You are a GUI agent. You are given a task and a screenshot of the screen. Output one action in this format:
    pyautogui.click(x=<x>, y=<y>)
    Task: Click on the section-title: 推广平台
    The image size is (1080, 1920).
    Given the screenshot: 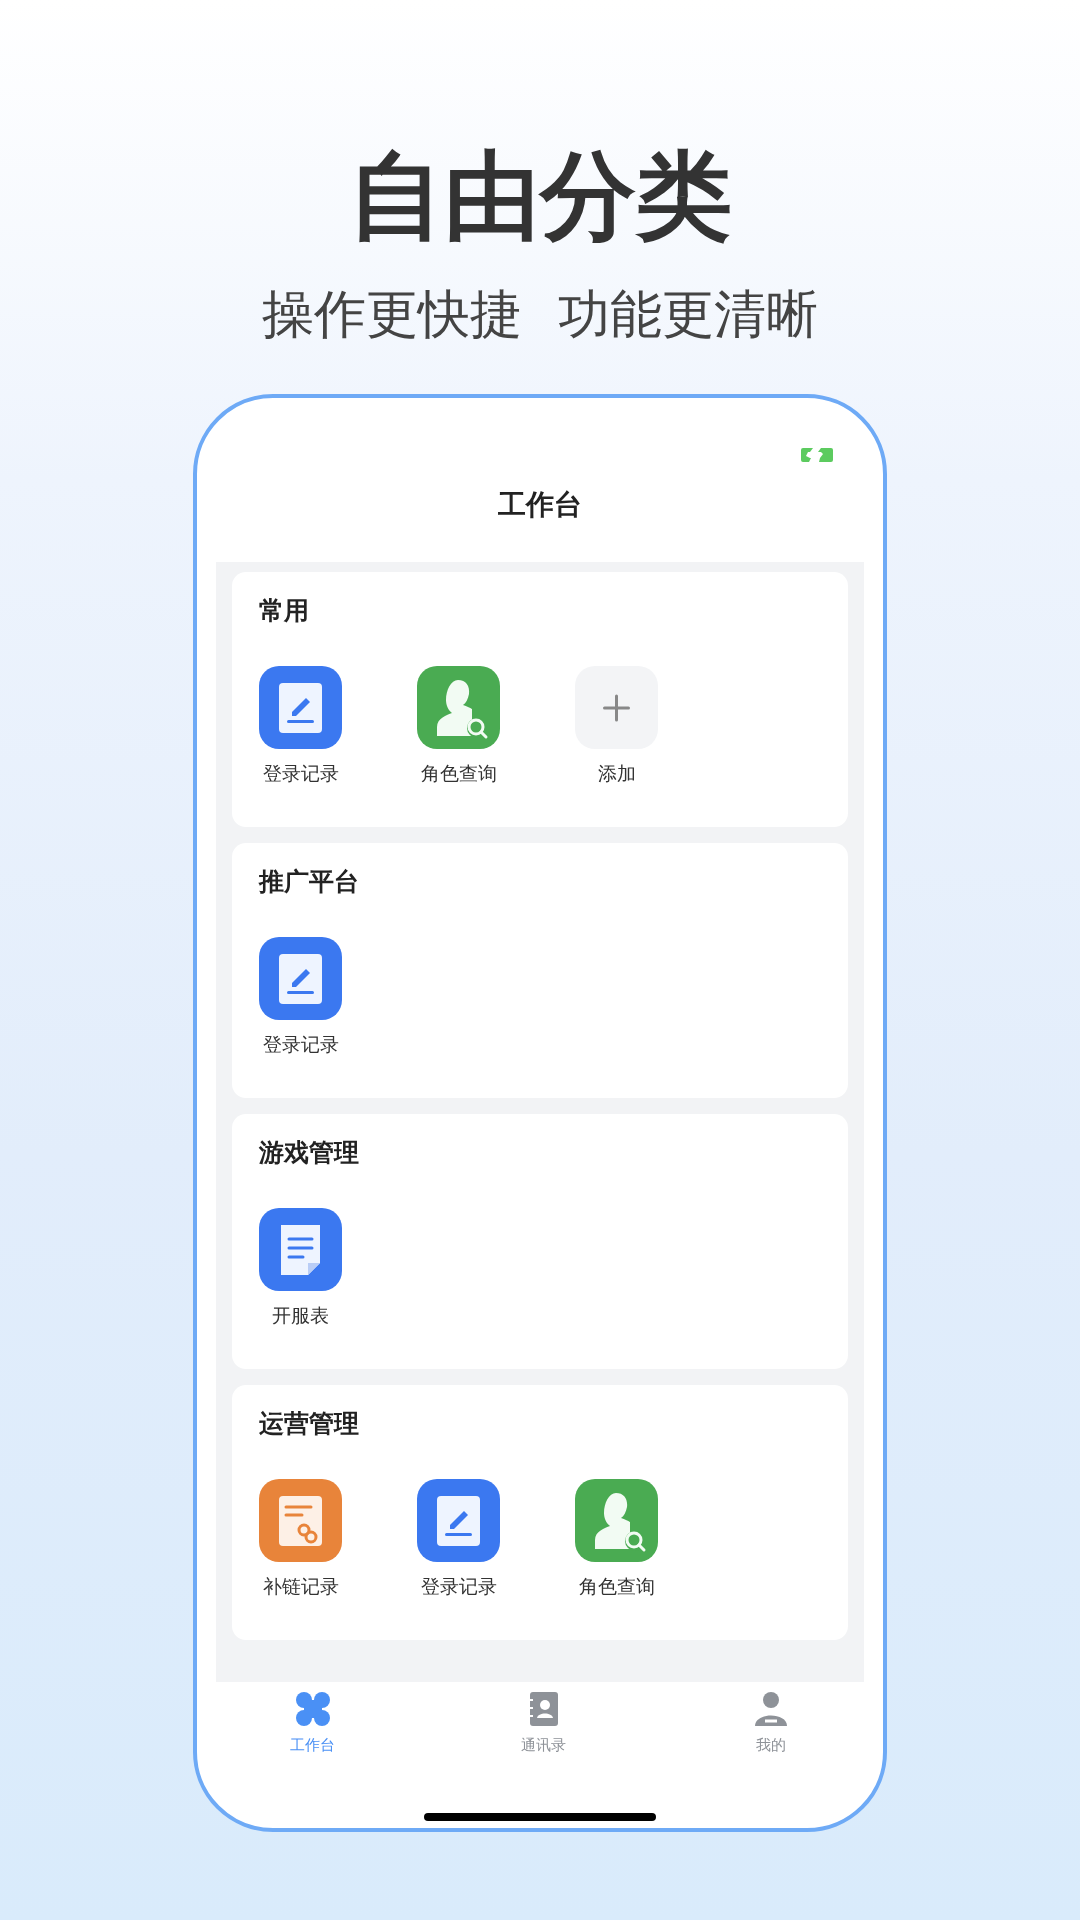 What is the action you would take?
    pyautogui.click(x=309, y=881)
    